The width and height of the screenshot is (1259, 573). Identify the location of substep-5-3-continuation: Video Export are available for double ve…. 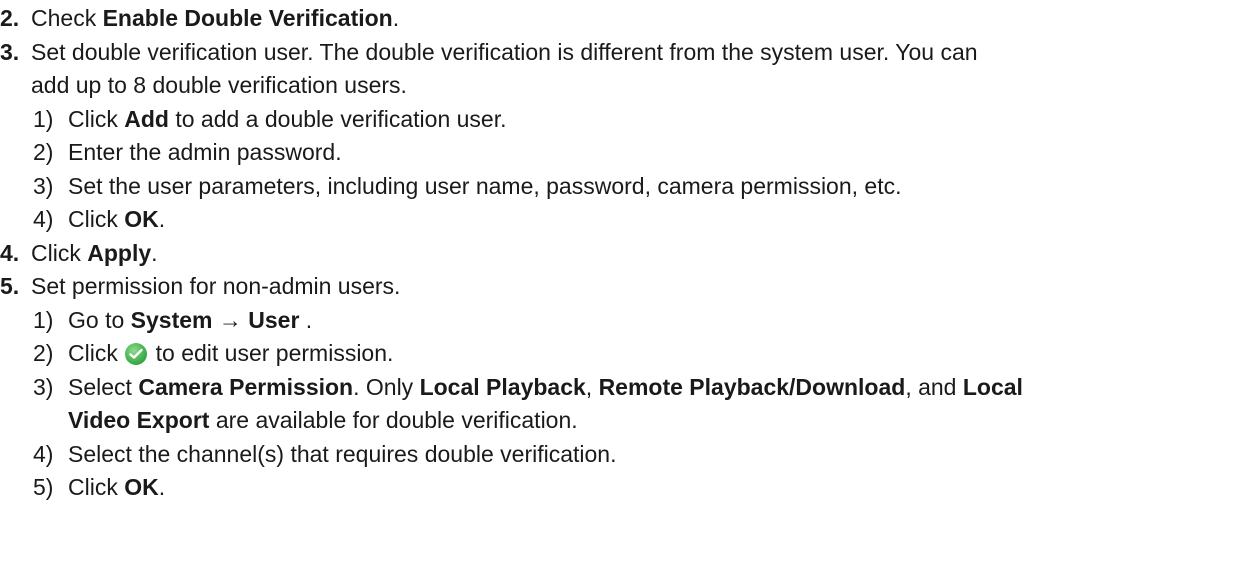
(629, 421).